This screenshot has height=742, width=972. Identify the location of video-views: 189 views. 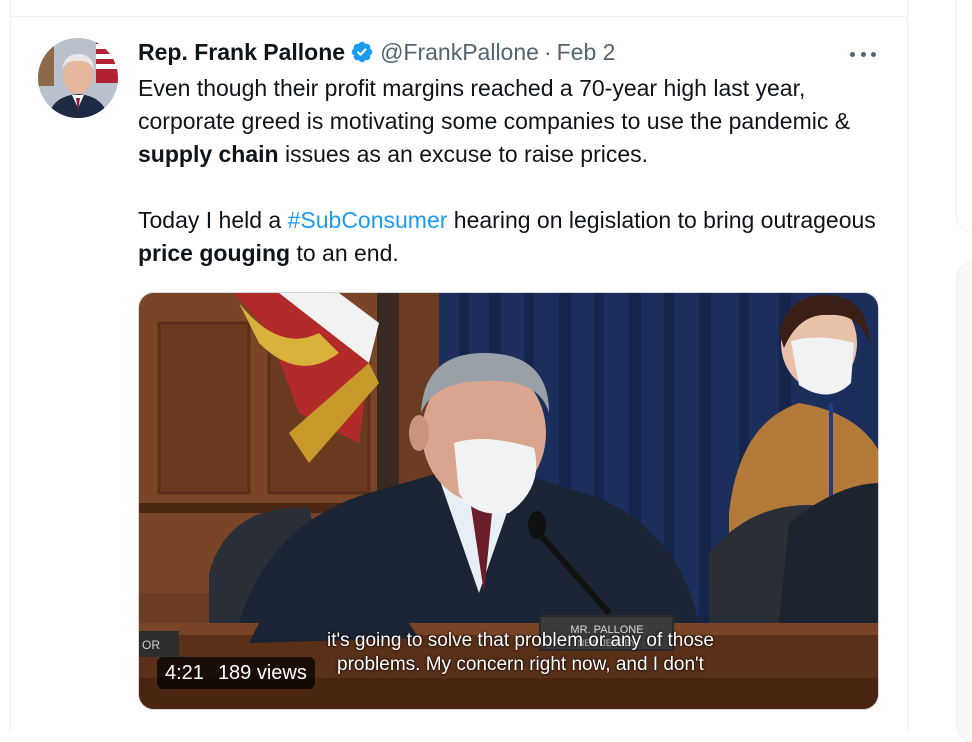
(262, 672).